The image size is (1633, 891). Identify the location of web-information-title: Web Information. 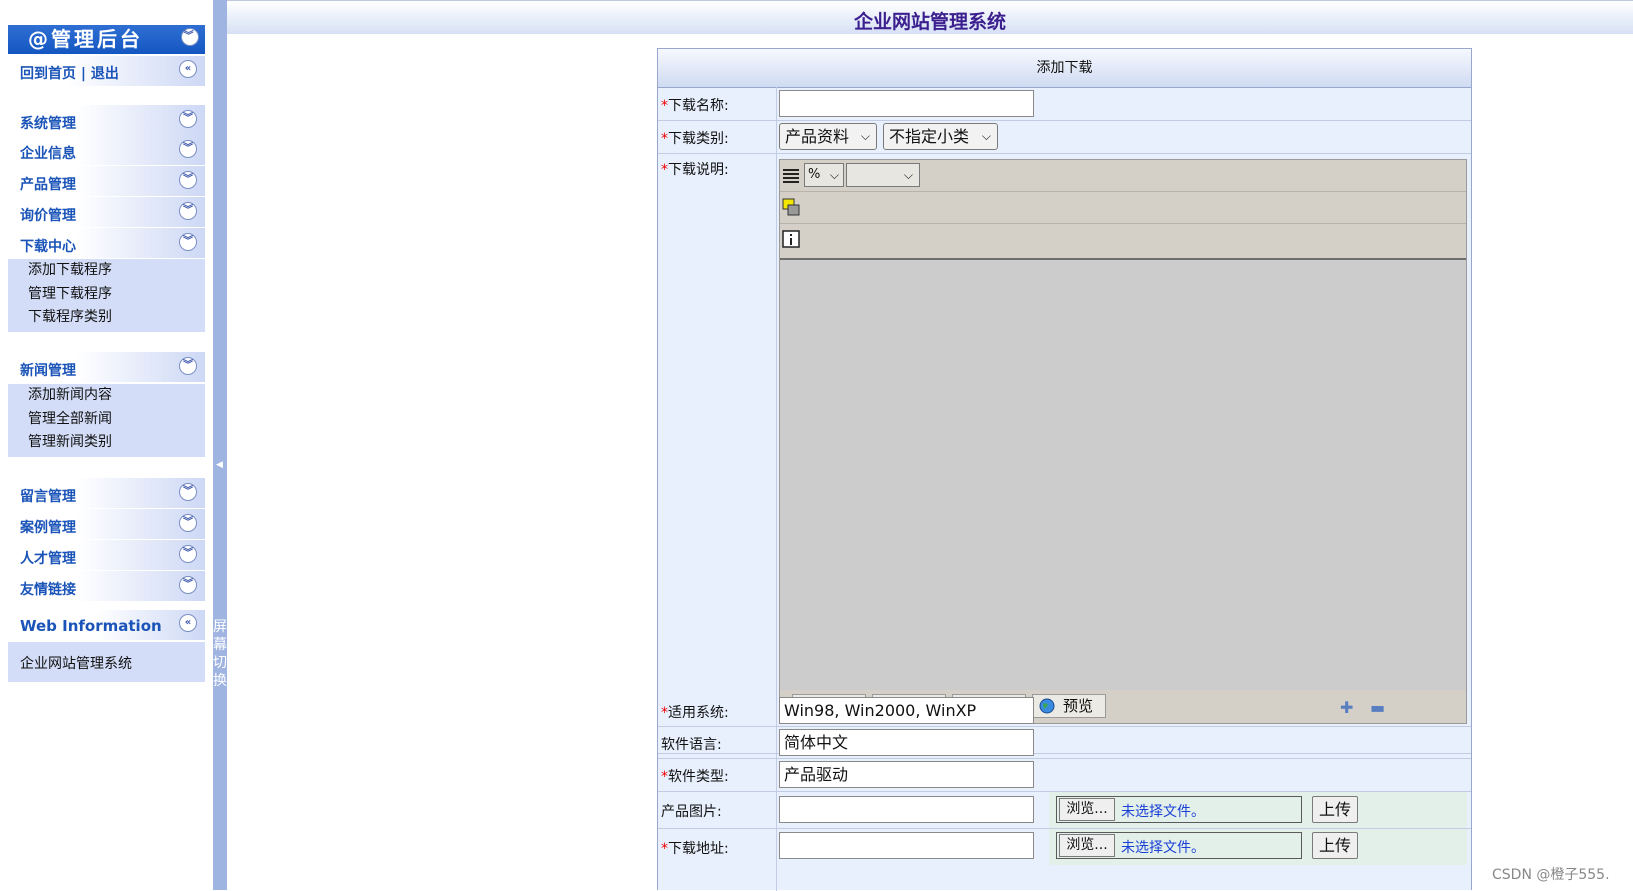
(91, 626).